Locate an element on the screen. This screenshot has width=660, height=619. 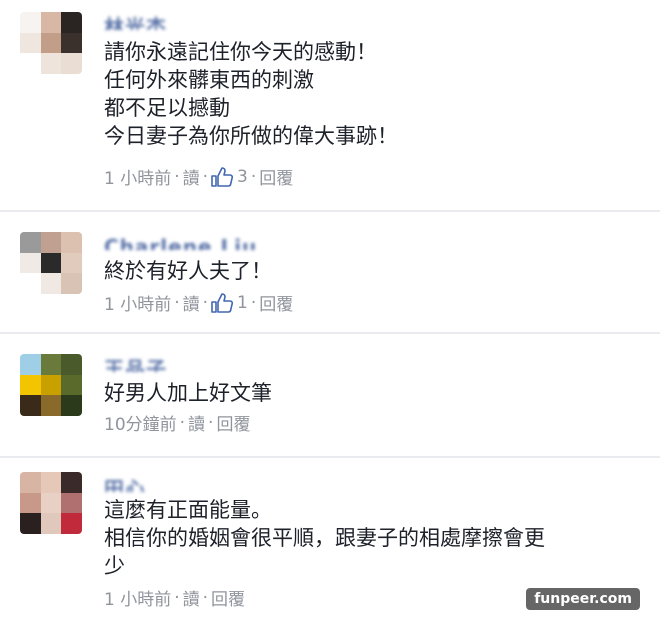
comment-text: 這麼有正面能量。 相信你的婚姻會很平順，跟妻子的相處摩擦會更 少 is located at coordinates (375, 538).